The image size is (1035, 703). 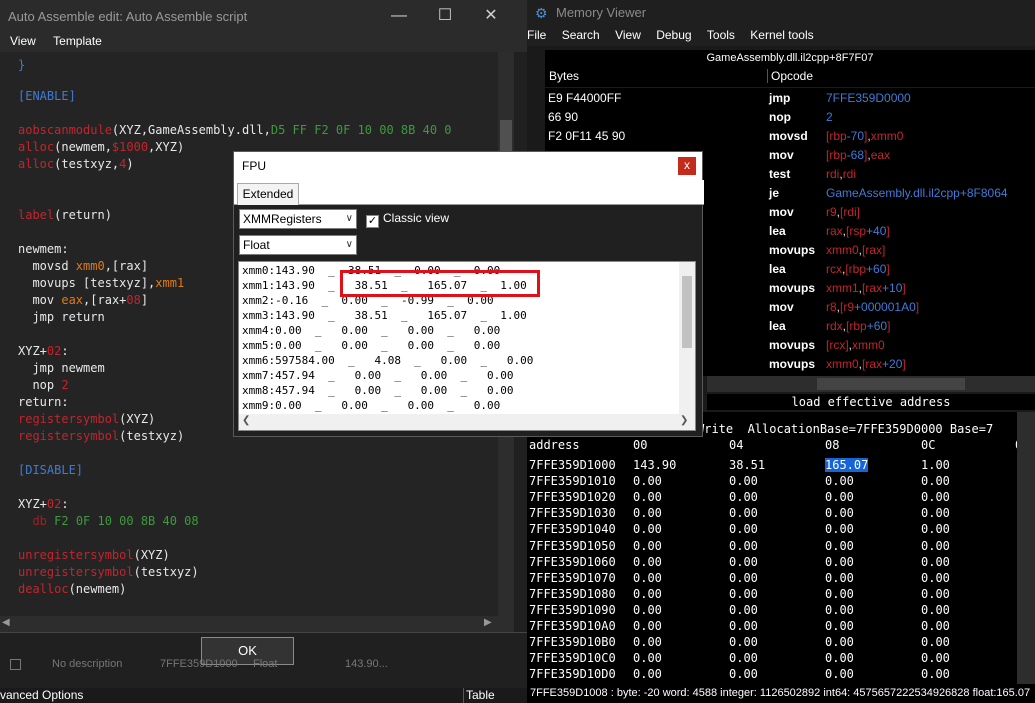 What do you see at coordinates (572, 658) in the screenshot?
I see `hex-cell-addr: 7FFE359D10C0` at bounding box center [572, 658].